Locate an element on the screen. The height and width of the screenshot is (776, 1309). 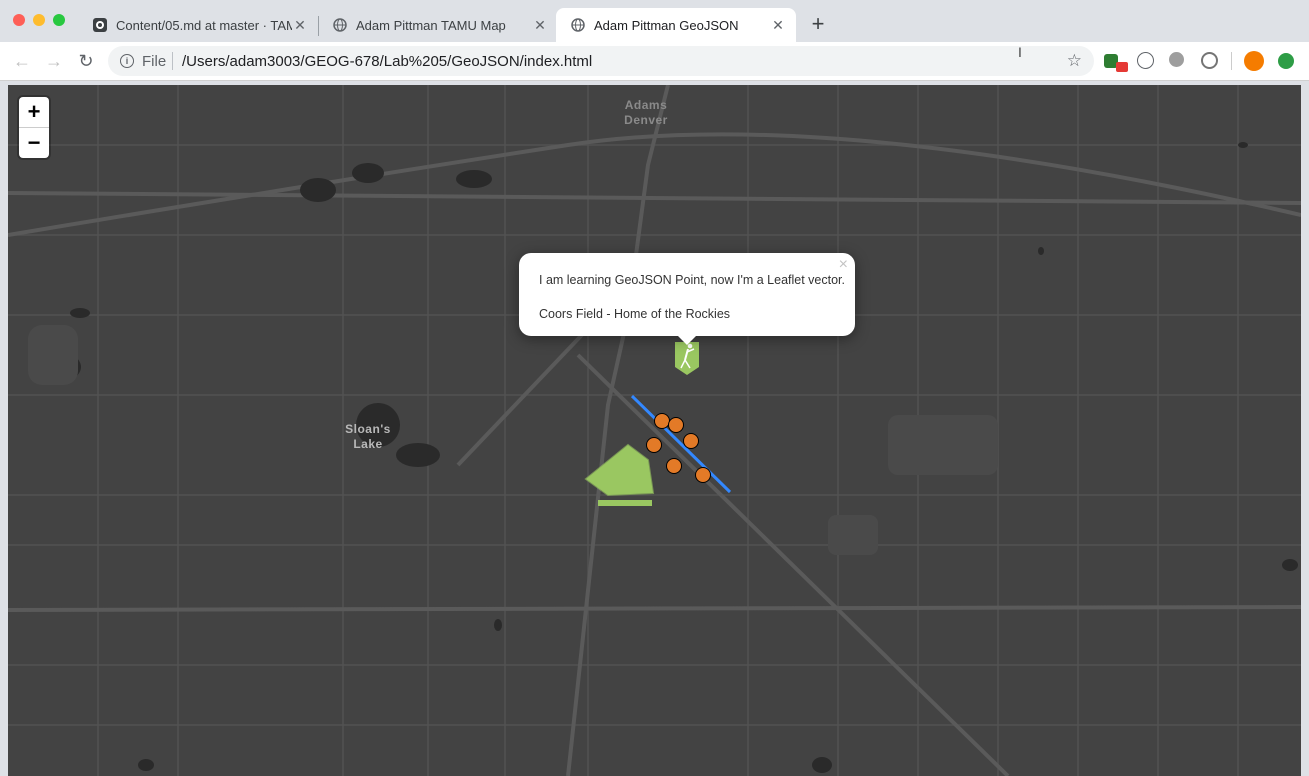
popup-tip is located at coordinates (687, 339).